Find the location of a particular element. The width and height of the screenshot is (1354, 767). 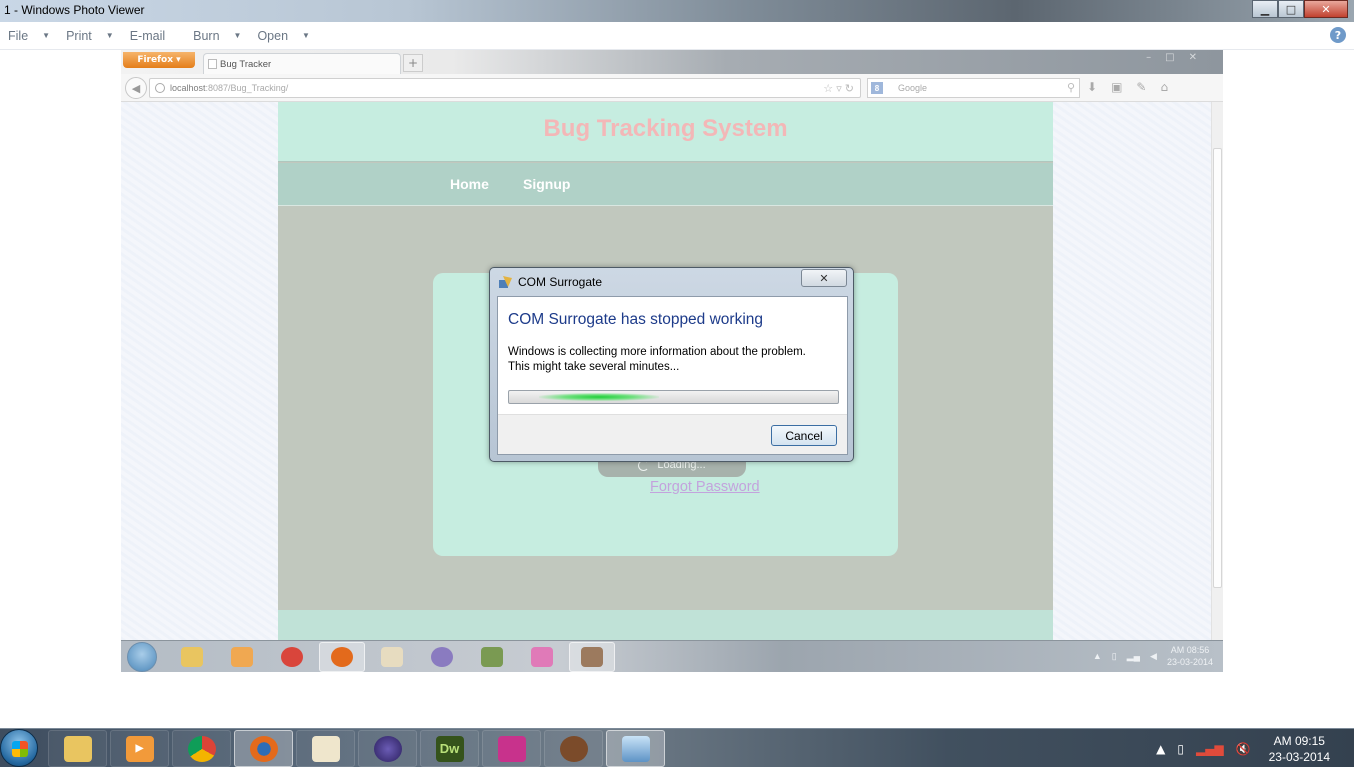

taskbar-java-ee-ide is located at coordinates (573, 748).